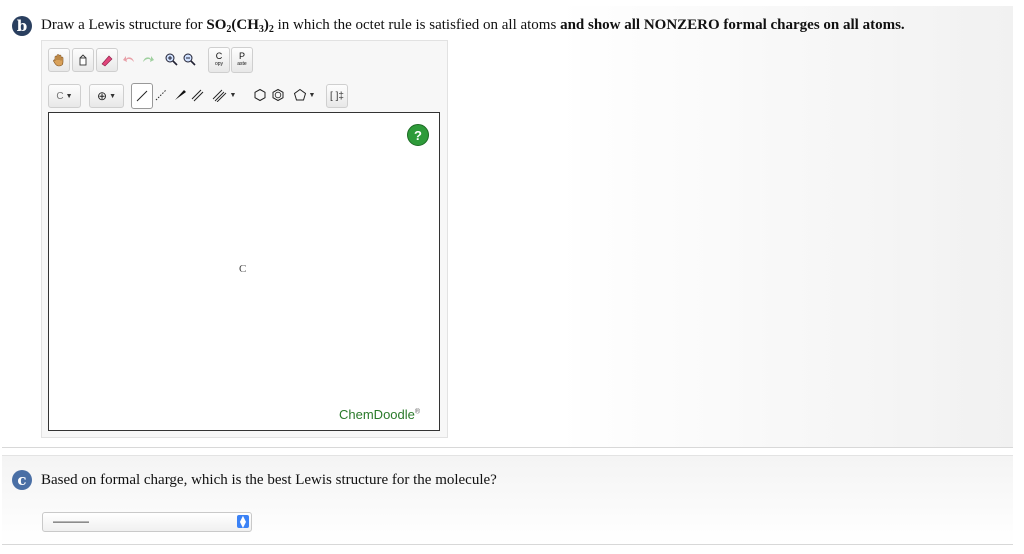  I want to click on undo-icon, so click(128, 59).